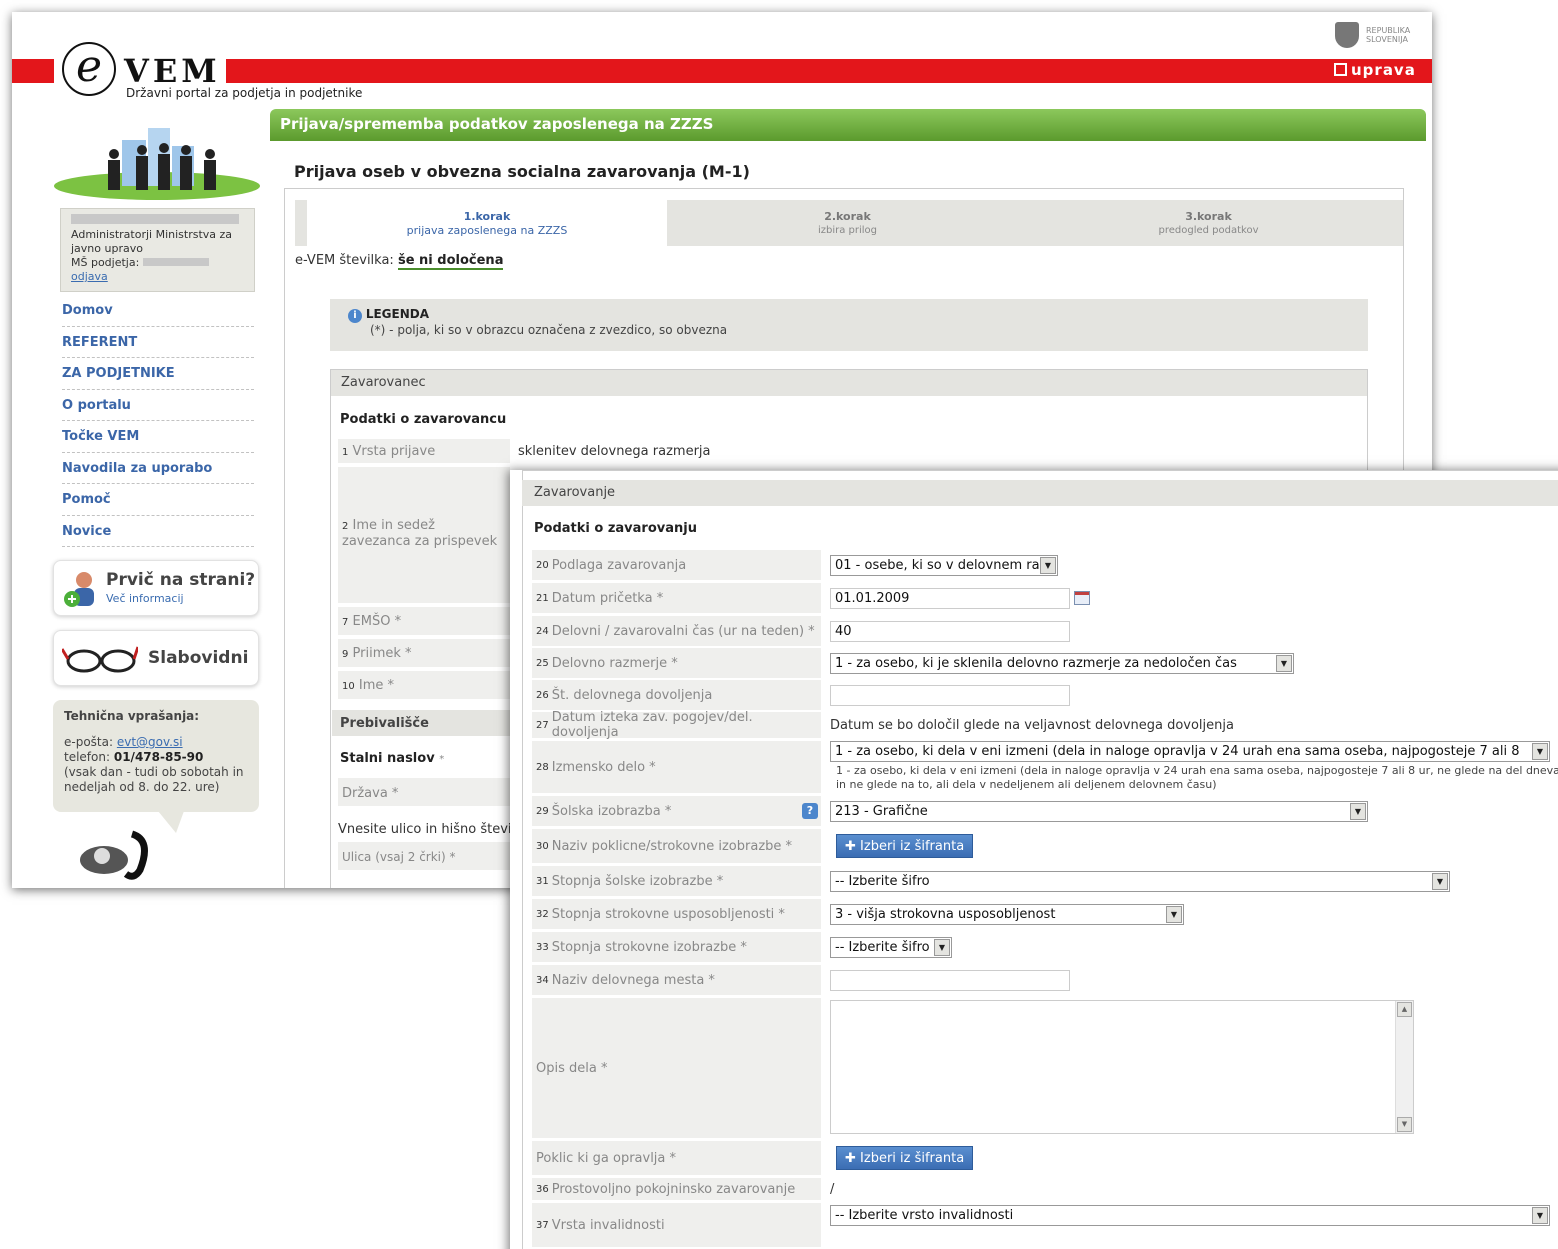 The height and width of the screenshot is (1249, 1558). What do you see at coordinates (155, 219) in the screenshot?
I see `user-name-redacted` at bounding box center [155, 219].